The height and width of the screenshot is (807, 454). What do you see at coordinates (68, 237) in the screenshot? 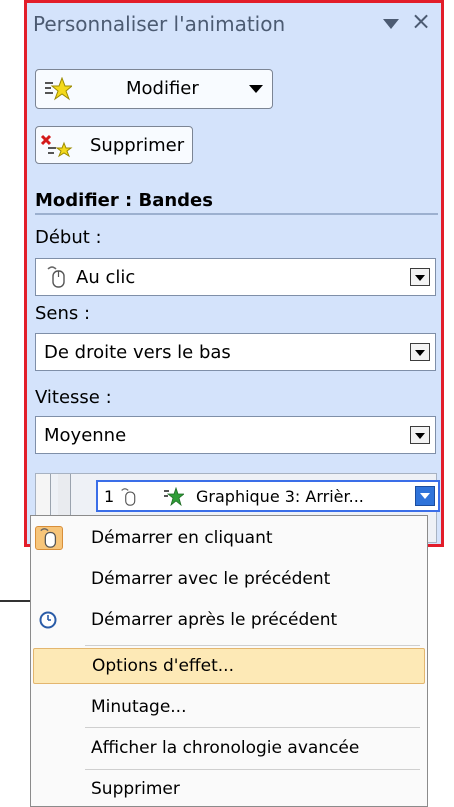
I see `start-label: Début :` at bounding box center [68, 237].